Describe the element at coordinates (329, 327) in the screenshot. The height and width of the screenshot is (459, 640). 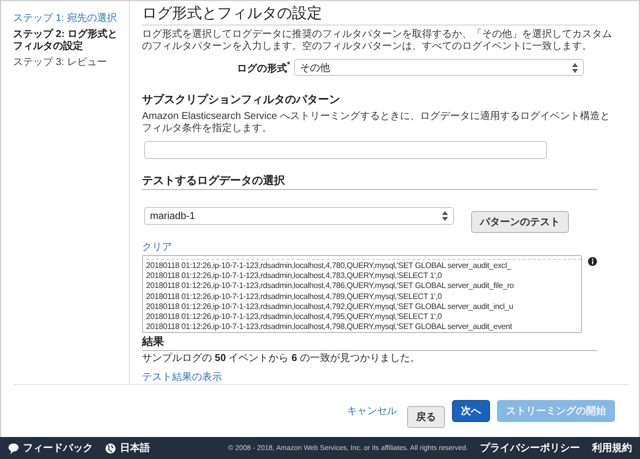
I see `log-line: 20180118 01:12:26,ip-10-7-1-123,rdsadmin,localhost,4,798,QUERY,mysql,'SET GLOBAL server_audit_event` at that location.